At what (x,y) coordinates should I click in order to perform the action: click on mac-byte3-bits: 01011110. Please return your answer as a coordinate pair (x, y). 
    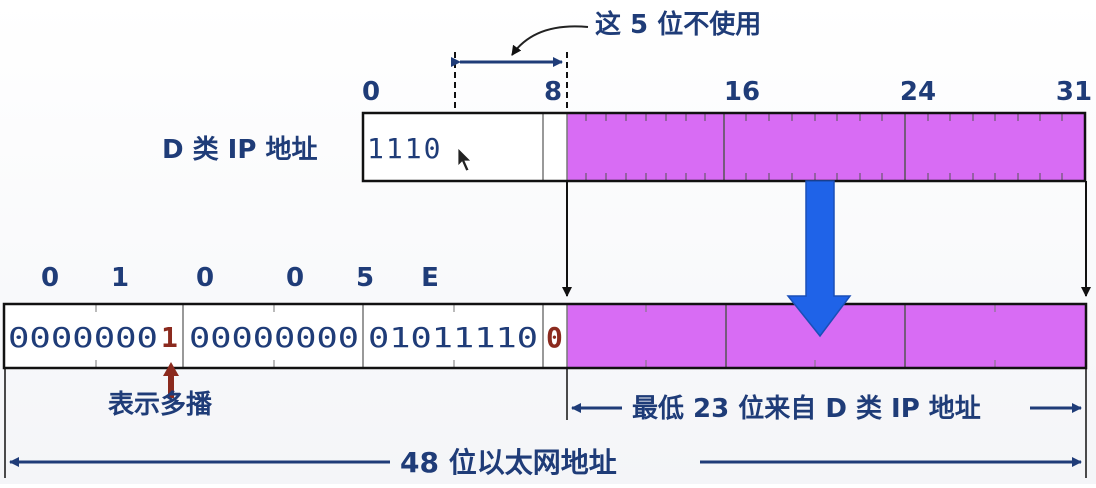
    Looking at the image, I should click on (453, 337).